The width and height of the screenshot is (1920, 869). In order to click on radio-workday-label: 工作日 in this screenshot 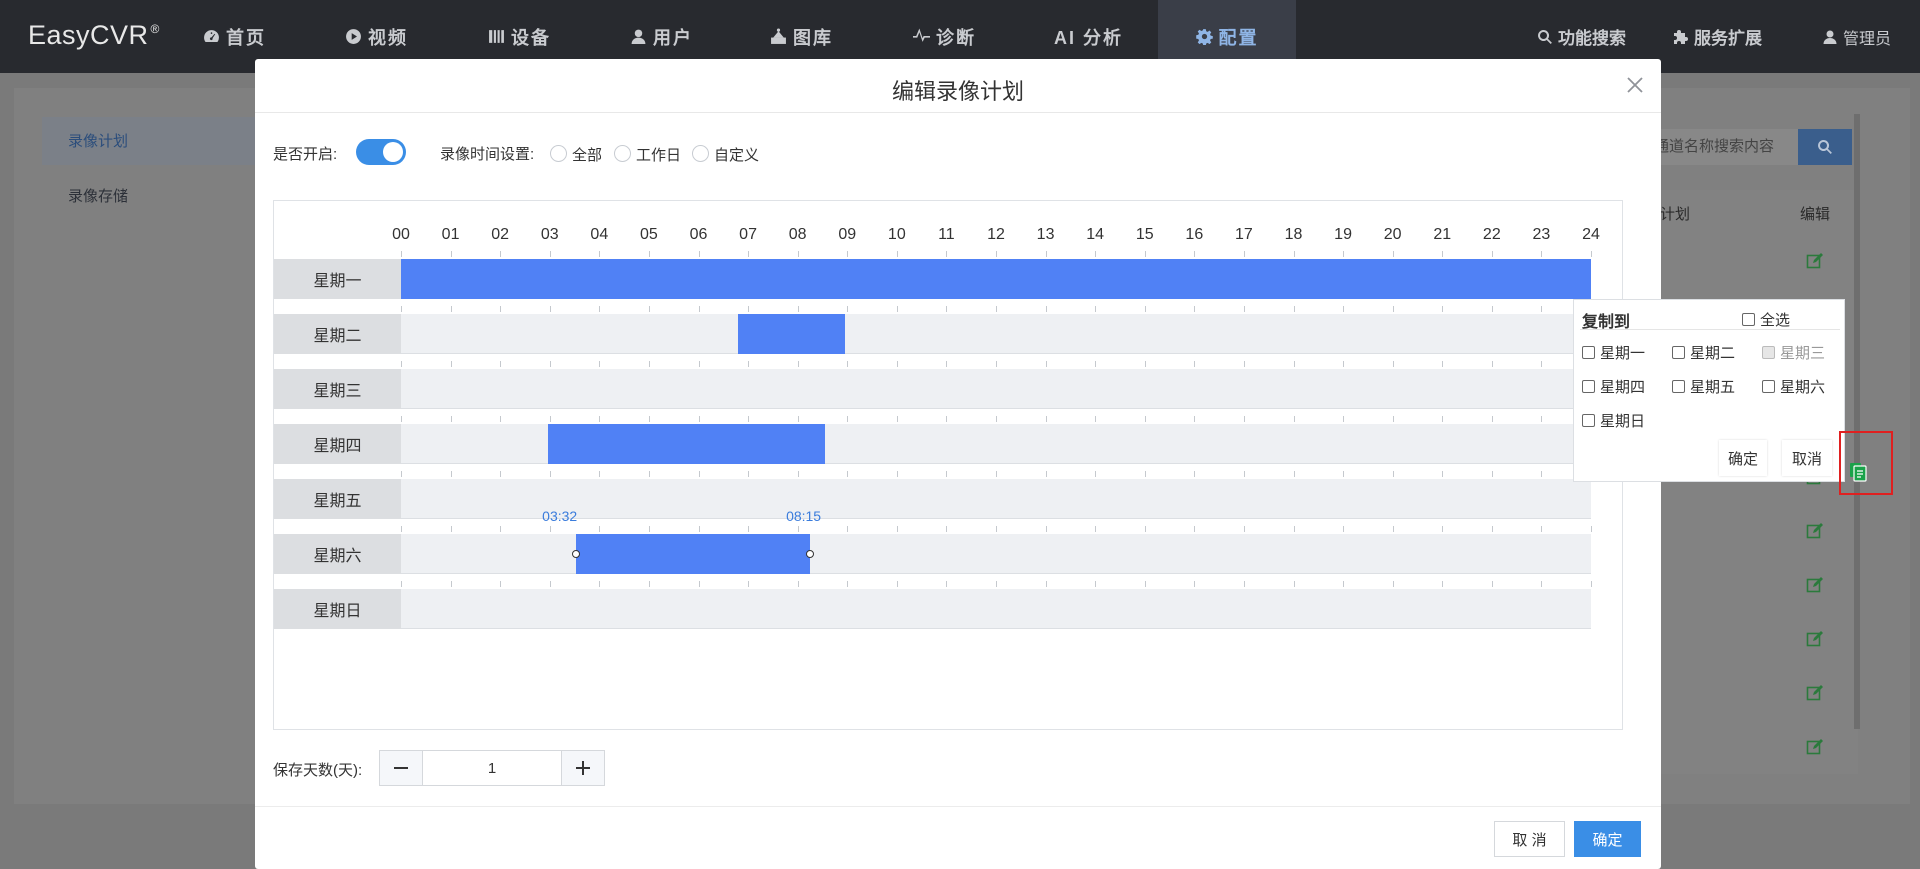, I will do `click(658, 154)`.